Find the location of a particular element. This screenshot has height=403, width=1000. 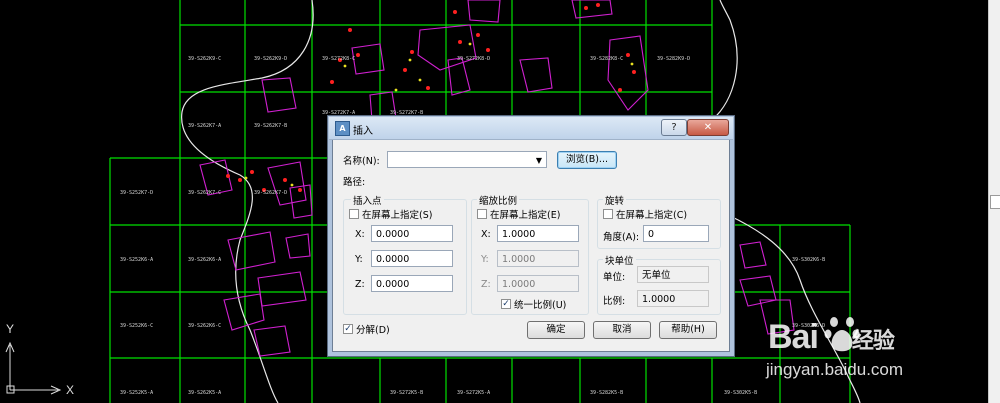

scrollbar-thumb is located at coordinates (995, 202).